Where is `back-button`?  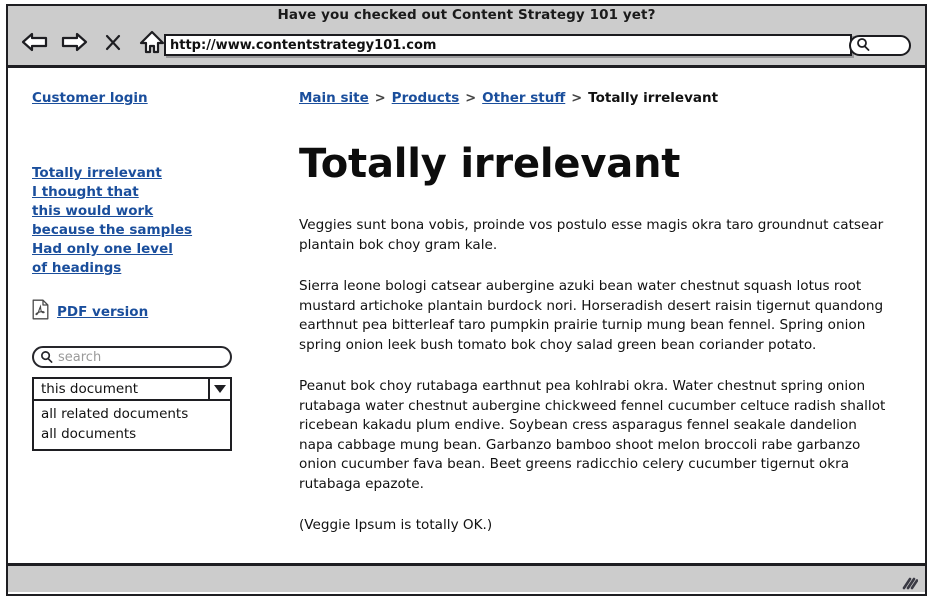 back-button is located at coordinates (35, 42).